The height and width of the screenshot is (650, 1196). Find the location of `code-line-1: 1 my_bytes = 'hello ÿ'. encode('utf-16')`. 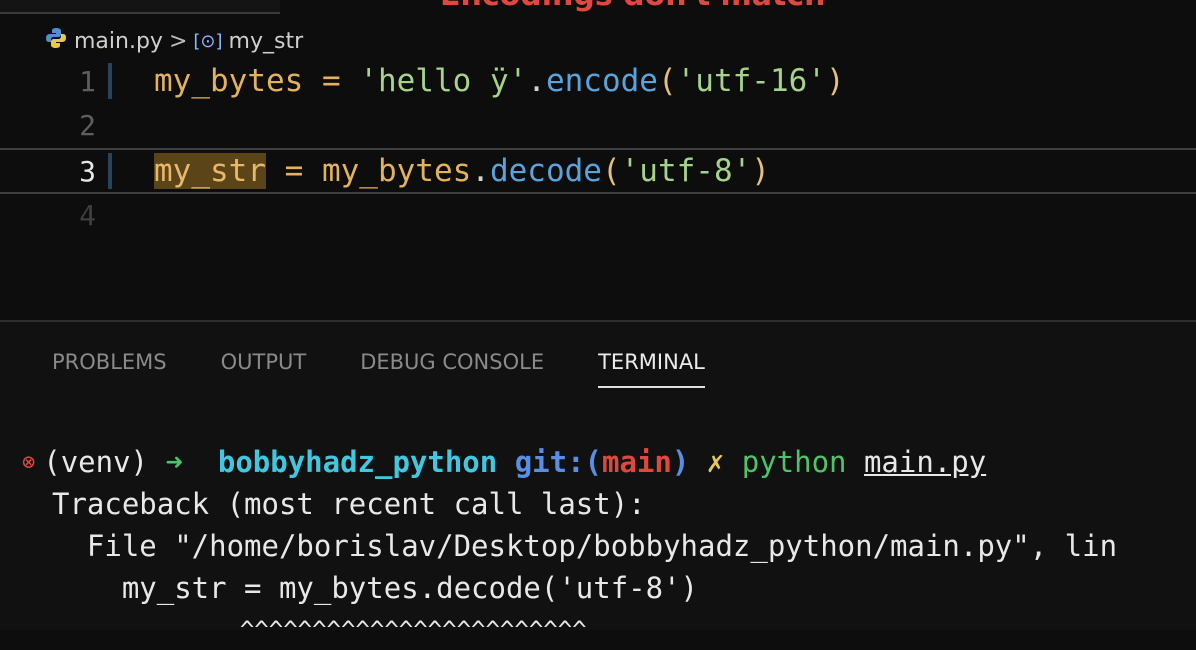

code-line-1: 1 my_bytes = 'hello ÿ'. encode('utf-16') is located at coordinates (598, 81).